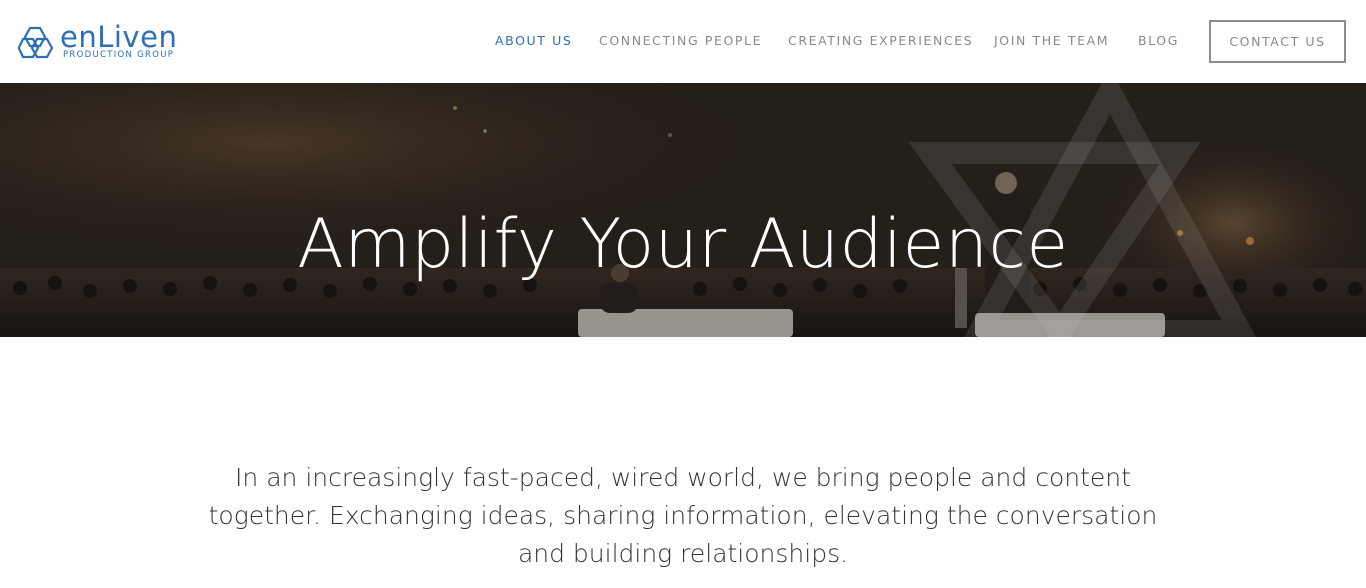 The image size is (1366, 588). What do you see at coordinates (880, 41) in the screenshot?
I see `nav-creating-experiences: CREATING EXPERIENCES` at bounding box center [880, 41].